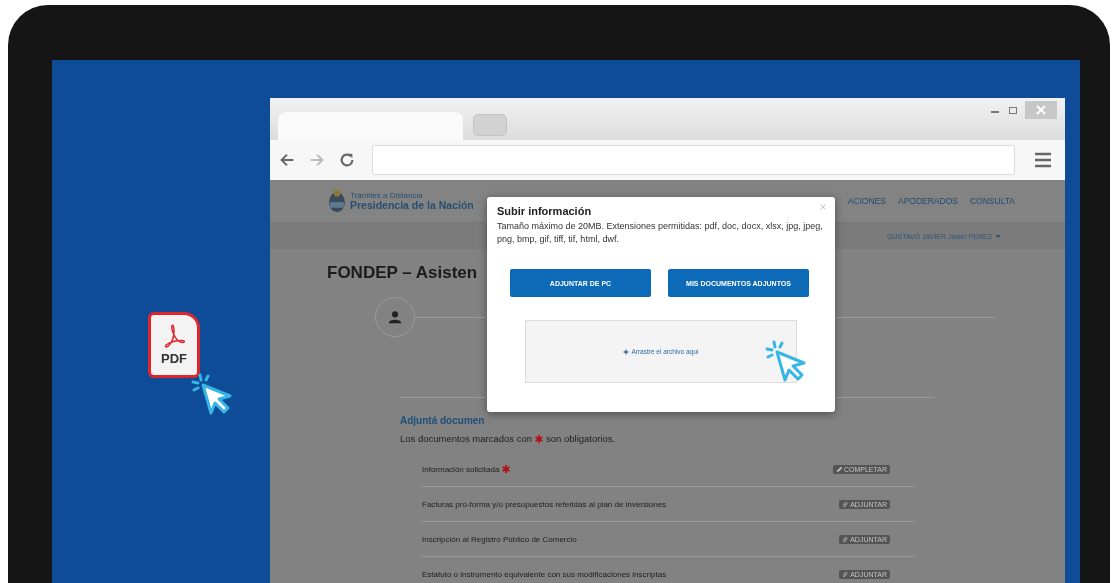 This screenshot has height=583, width=1118. Describe the element at coordinates (1013, 110) in the screenshot. I see `restore-icon` at that location.